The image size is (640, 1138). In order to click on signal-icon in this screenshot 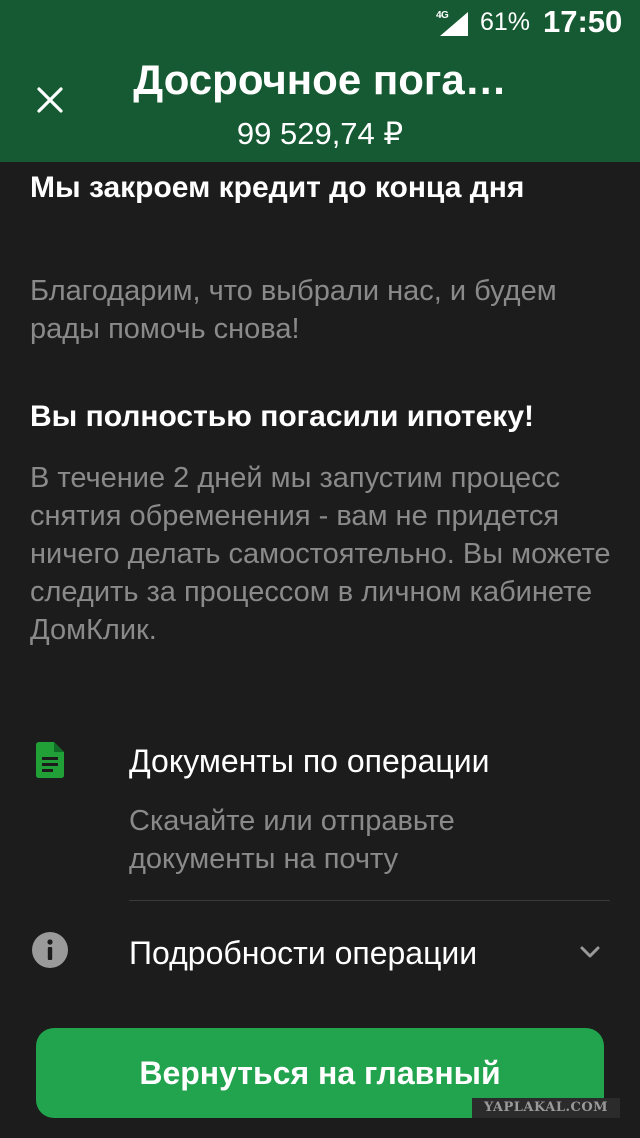, I will do `click(454, 24)`.